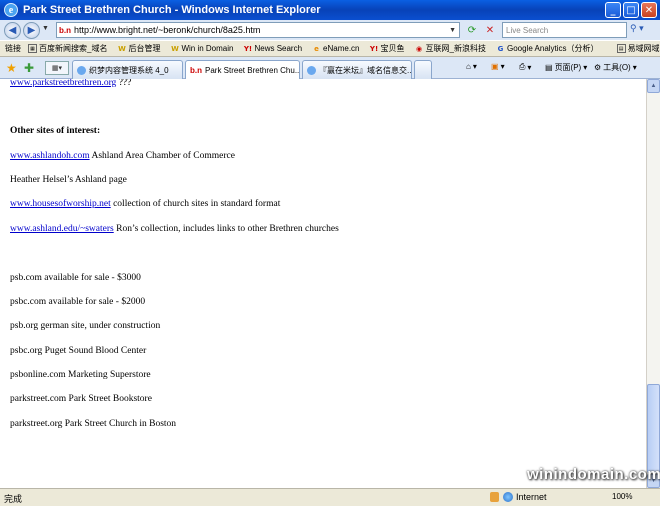 This screenshot has width=660, height=506. I want to click on link-description: Ashland Area Chamber of Commerce, so click(163, 156).